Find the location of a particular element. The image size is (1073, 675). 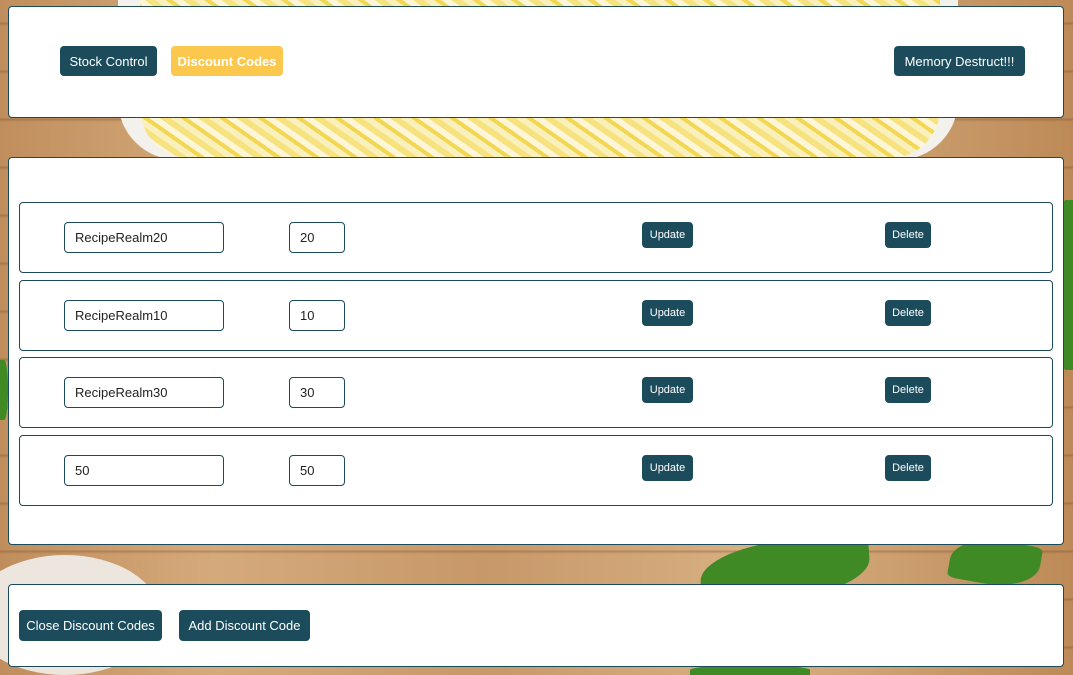

discount-codes-tab-button: Discount Codes is located at coordinates (227, 61).